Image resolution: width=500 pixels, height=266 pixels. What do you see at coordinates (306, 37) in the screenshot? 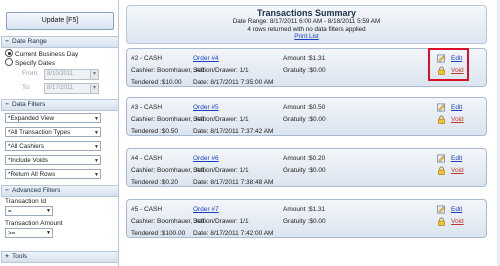
I see `print-list-link: Print List` at bounding box center [306, 37].